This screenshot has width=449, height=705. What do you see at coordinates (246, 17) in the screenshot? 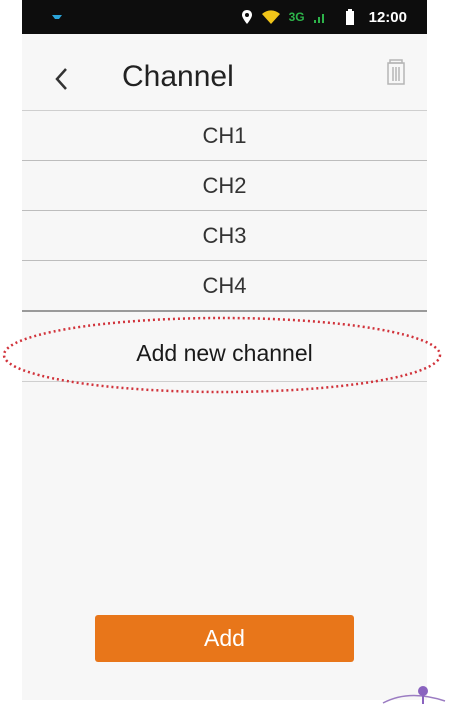
I see `location-icon` at bounding box center [246, 17].